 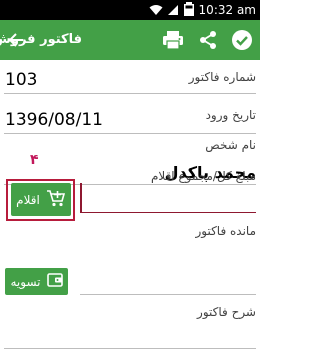 I want to click on status-bar: 10:32 am, so click(x=130, y=10).